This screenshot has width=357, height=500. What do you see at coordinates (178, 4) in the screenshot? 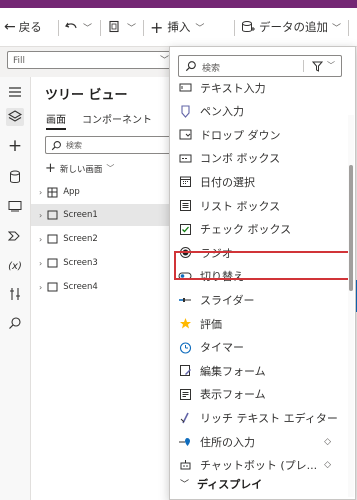
I see `title-bar` at bounding box center [178, 4].